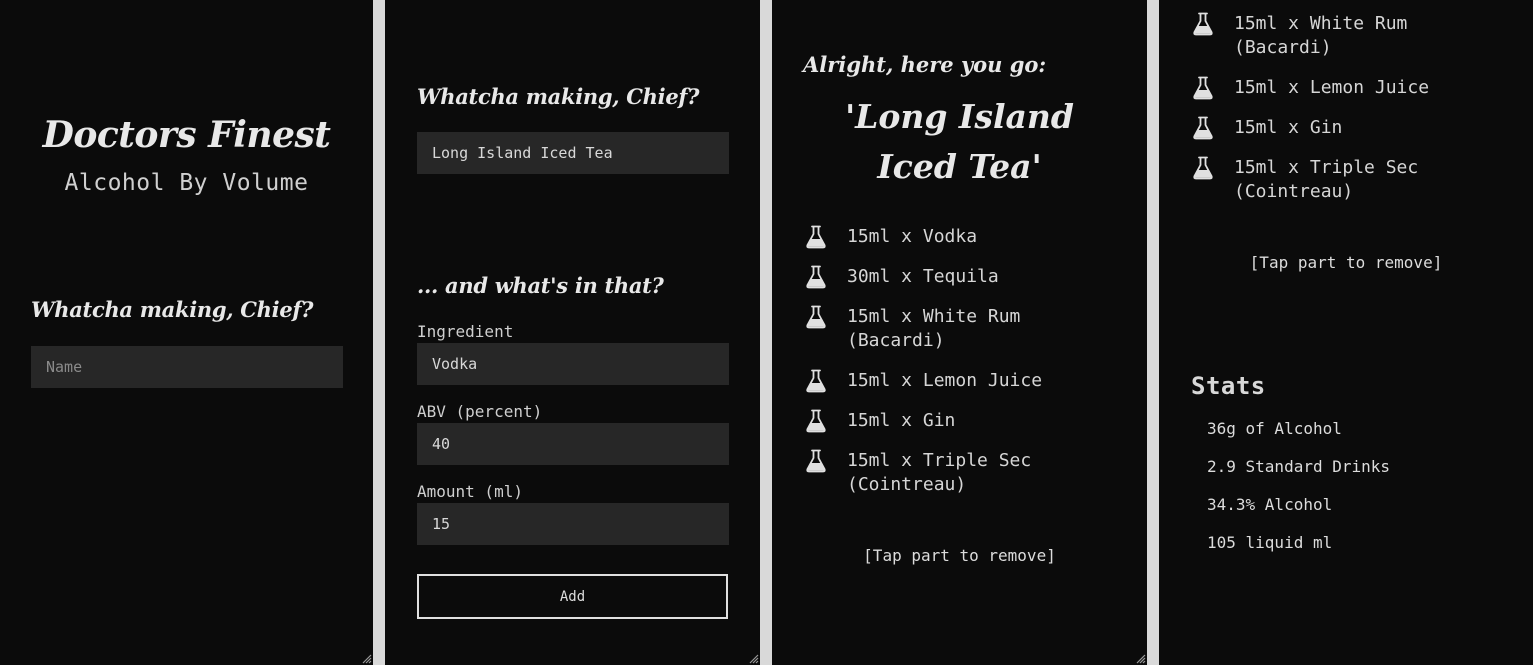  What do you see at coordinates (573, 444) in the screenshot?
I see `abv-input` at bounding box center [573, 444].